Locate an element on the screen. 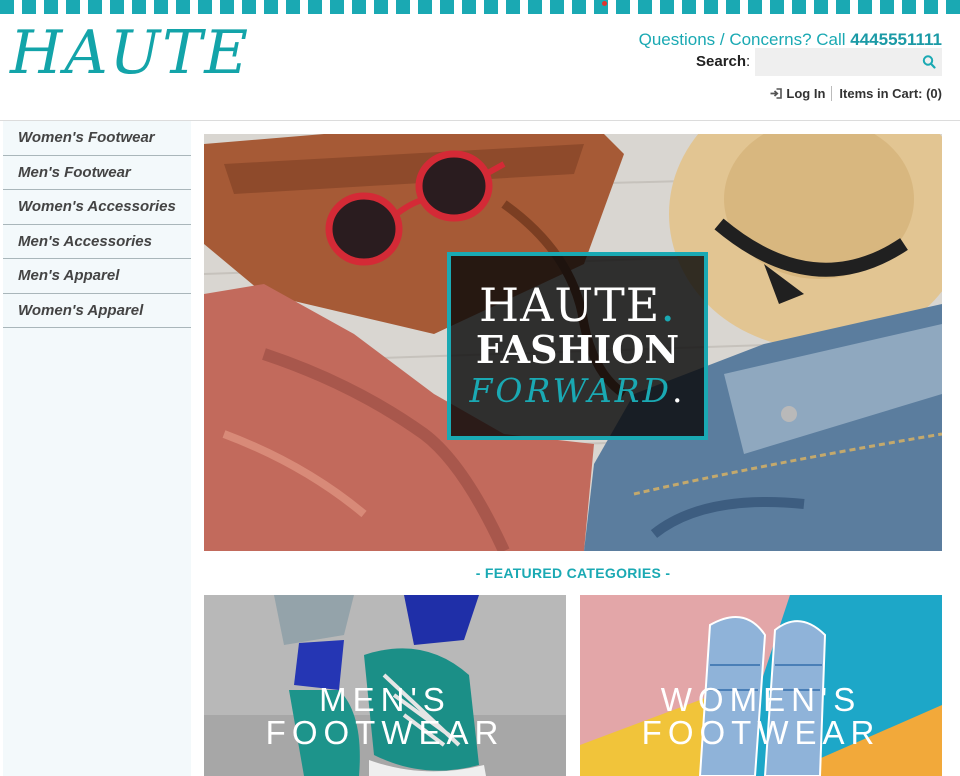 The width and height of the screenshot is (960, 776). sidebar-item-womens-footwear: Women's Footwear is located at coordinates (97, 138).